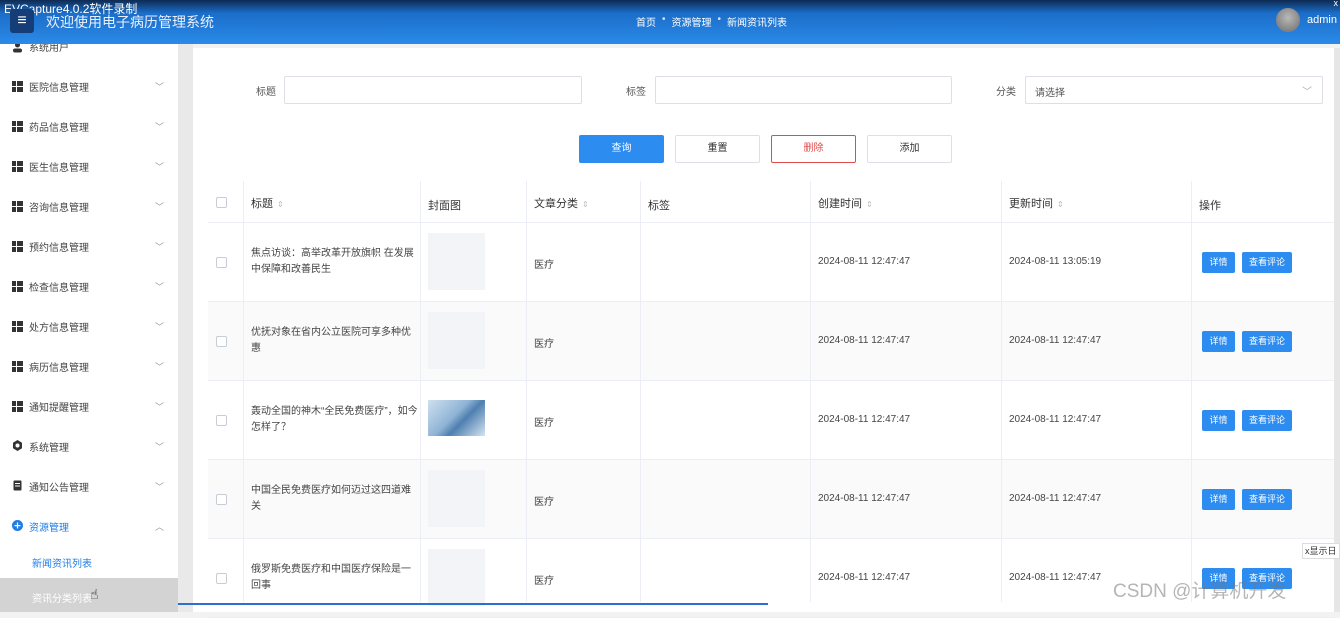 The height and width of the screenshot is (618, 1340). Describe the element at coordinates (1055, 261) in the screenshot. I see `row-updated: 2024-08-11 13:05:19` at that location.